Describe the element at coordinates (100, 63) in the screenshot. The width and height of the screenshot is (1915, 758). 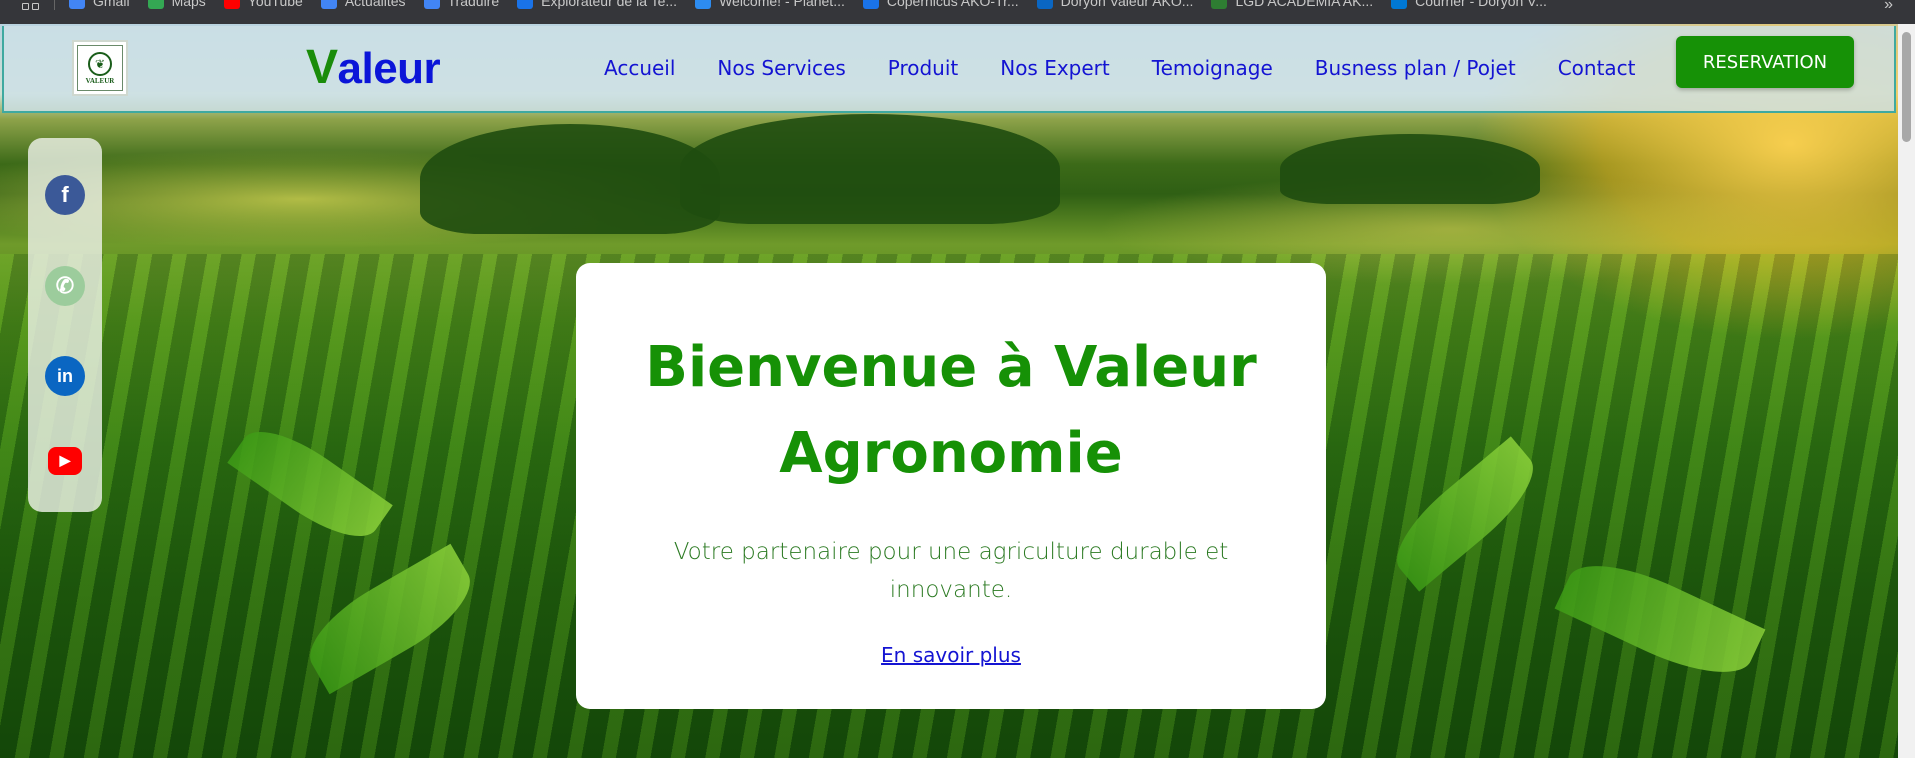
I see `logo-seal-icon: ❦` at that location.